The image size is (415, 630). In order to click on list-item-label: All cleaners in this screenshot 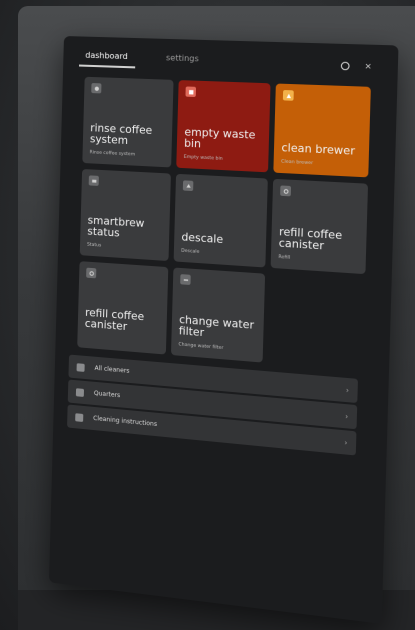, I will do `click(112, 369)`.